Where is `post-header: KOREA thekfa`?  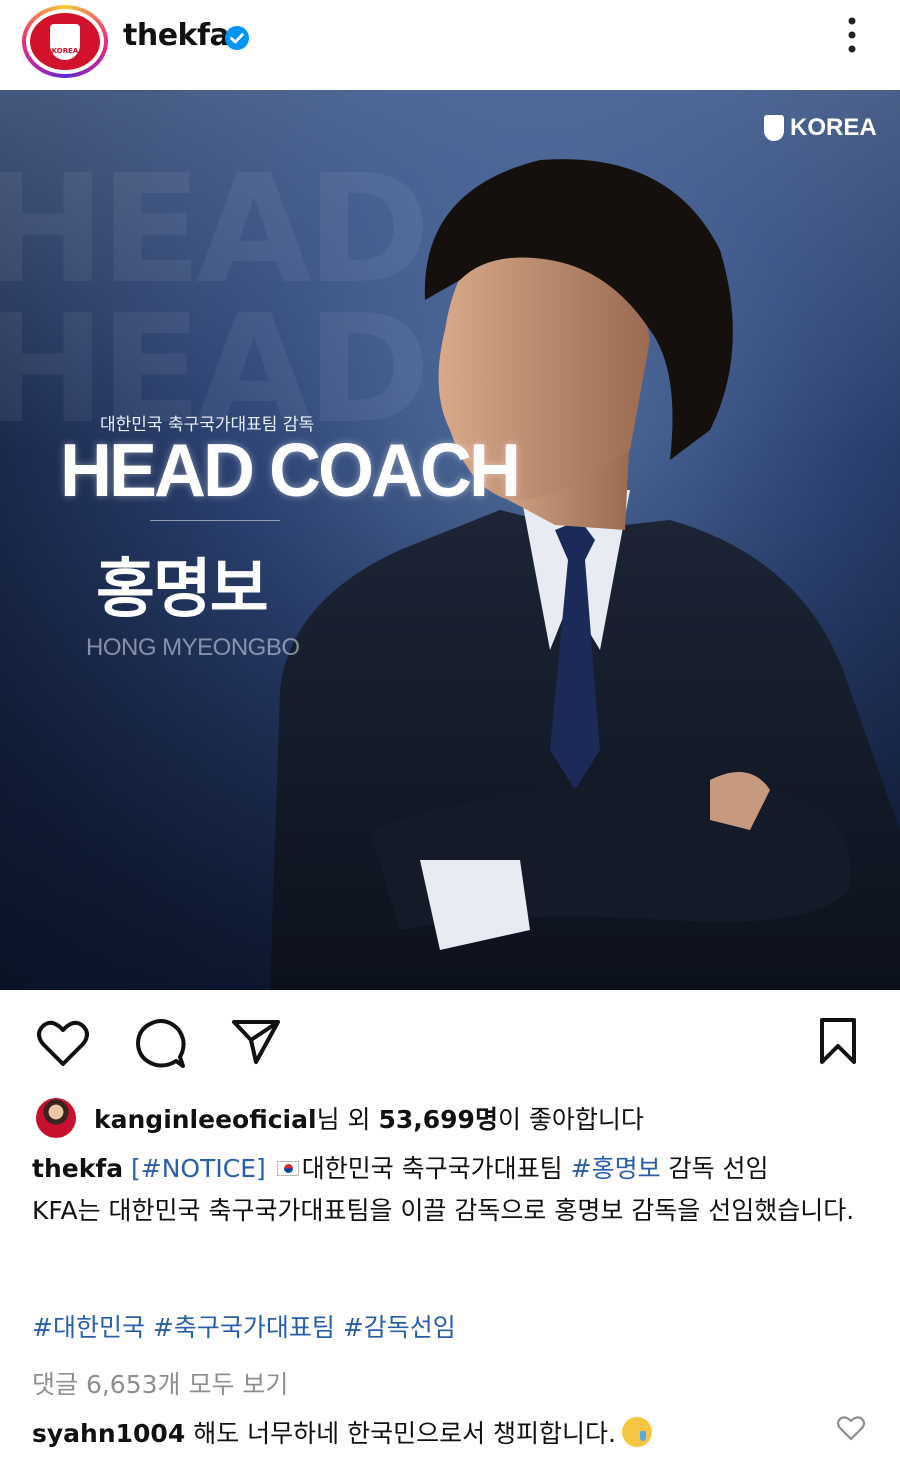 post-header: KOREA thekfa is located at coordinates (450, 45).